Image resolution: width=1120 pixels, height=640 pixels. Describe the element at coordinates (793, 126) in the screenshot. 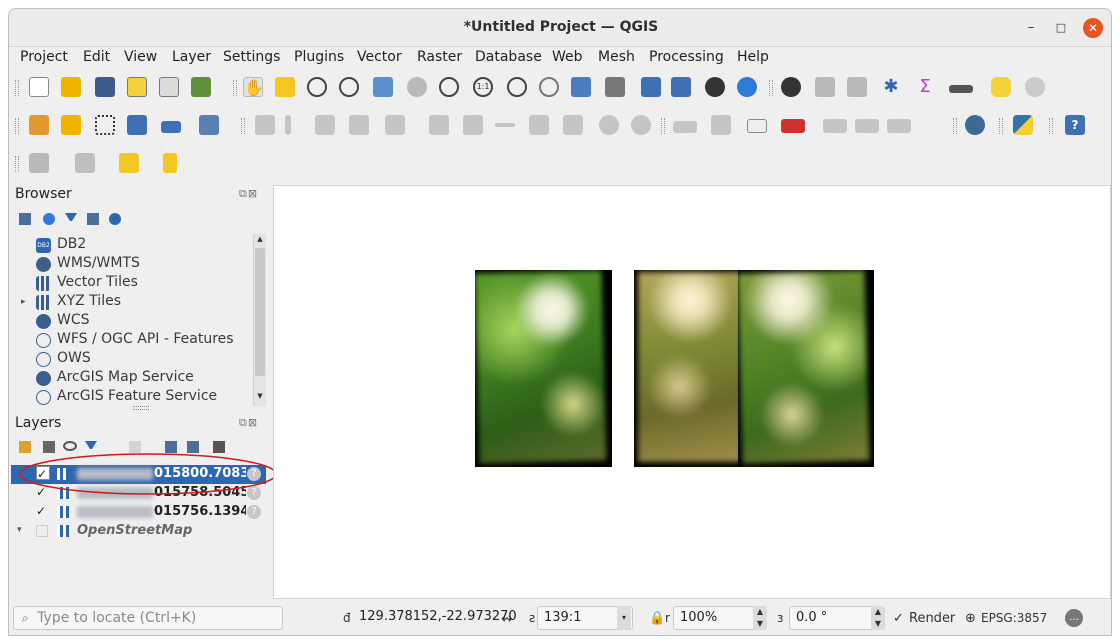

I see `hide-labels-icon` at that location.